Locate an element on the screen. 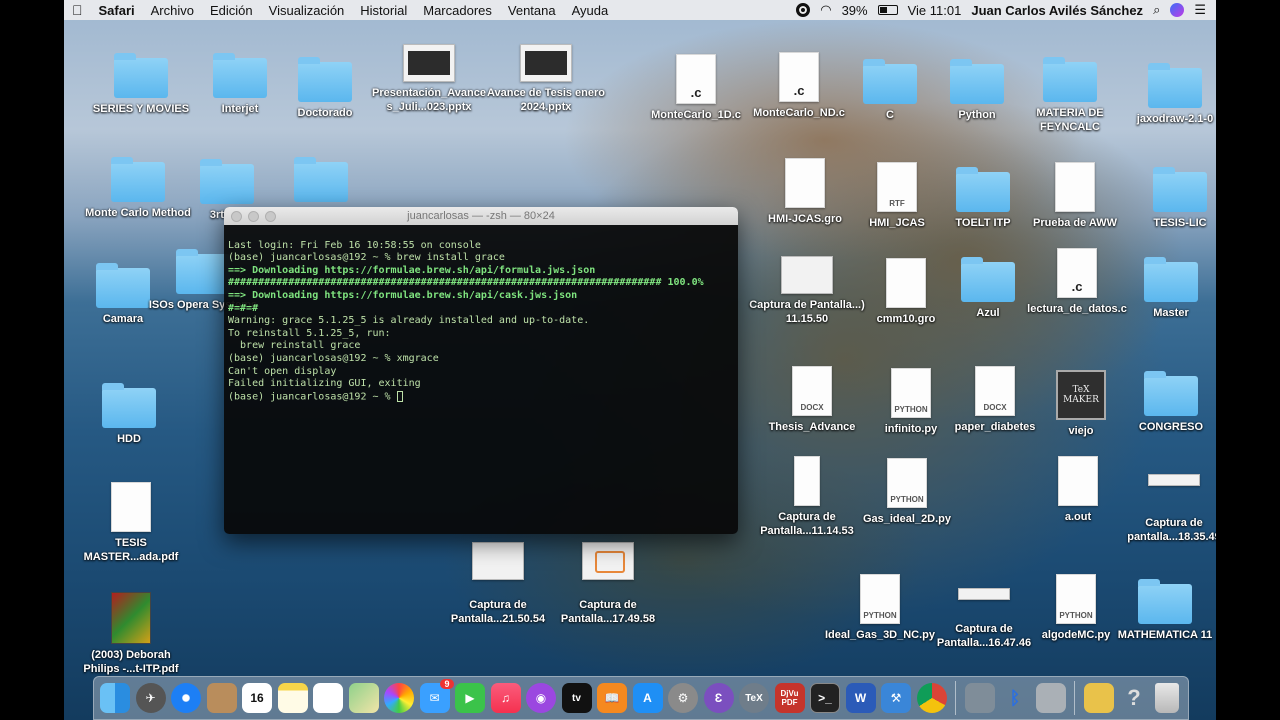 The width and height of the screenshot is (1280, 720). dock-app-store-icon: A is located at coordinates (647, 698).